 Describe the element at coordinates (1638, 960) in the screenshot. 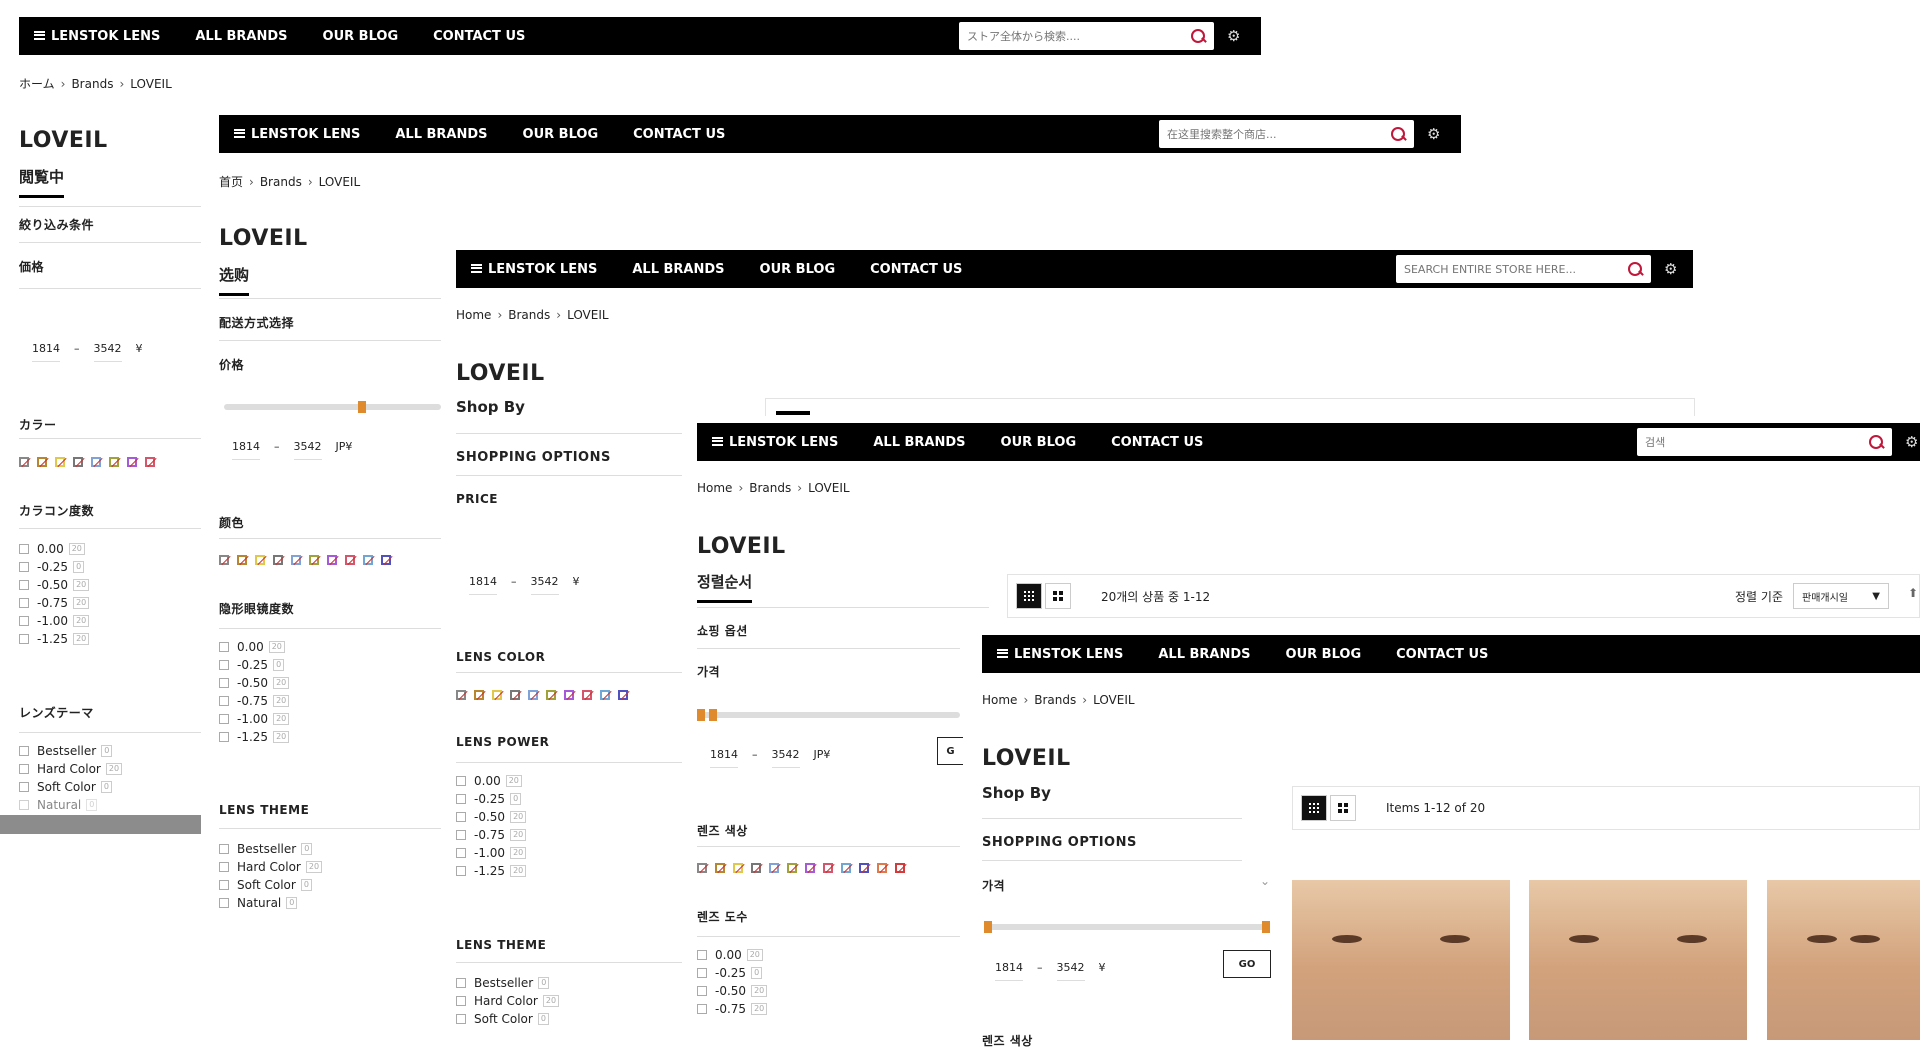

I see `product-image` at that location.